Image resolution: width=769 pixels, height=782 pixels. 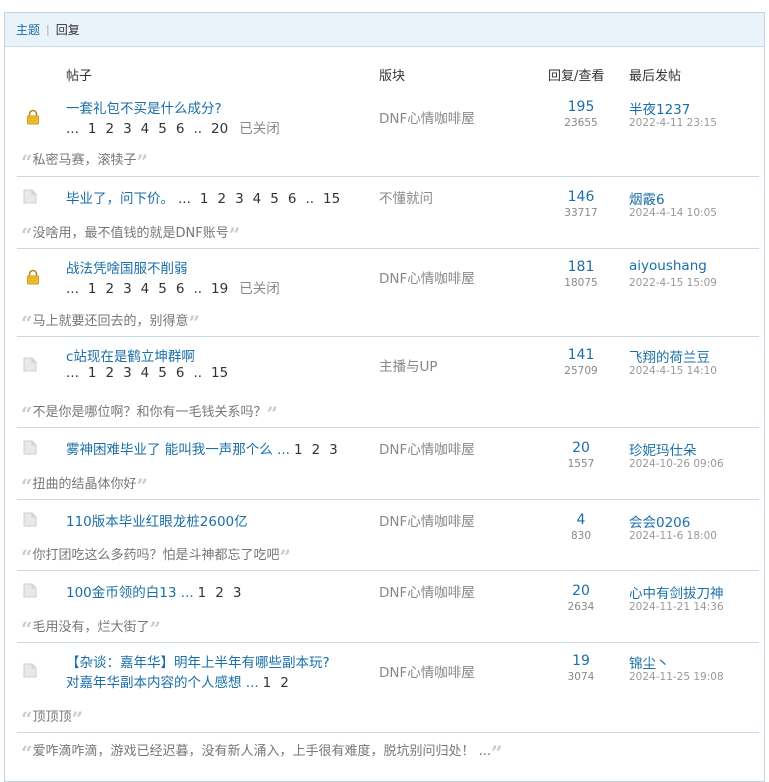 What do you see at coordinates (649, 662) in the screenshot?
I see `last-poster: 锦尘丶` at bounding box center [649, 662].